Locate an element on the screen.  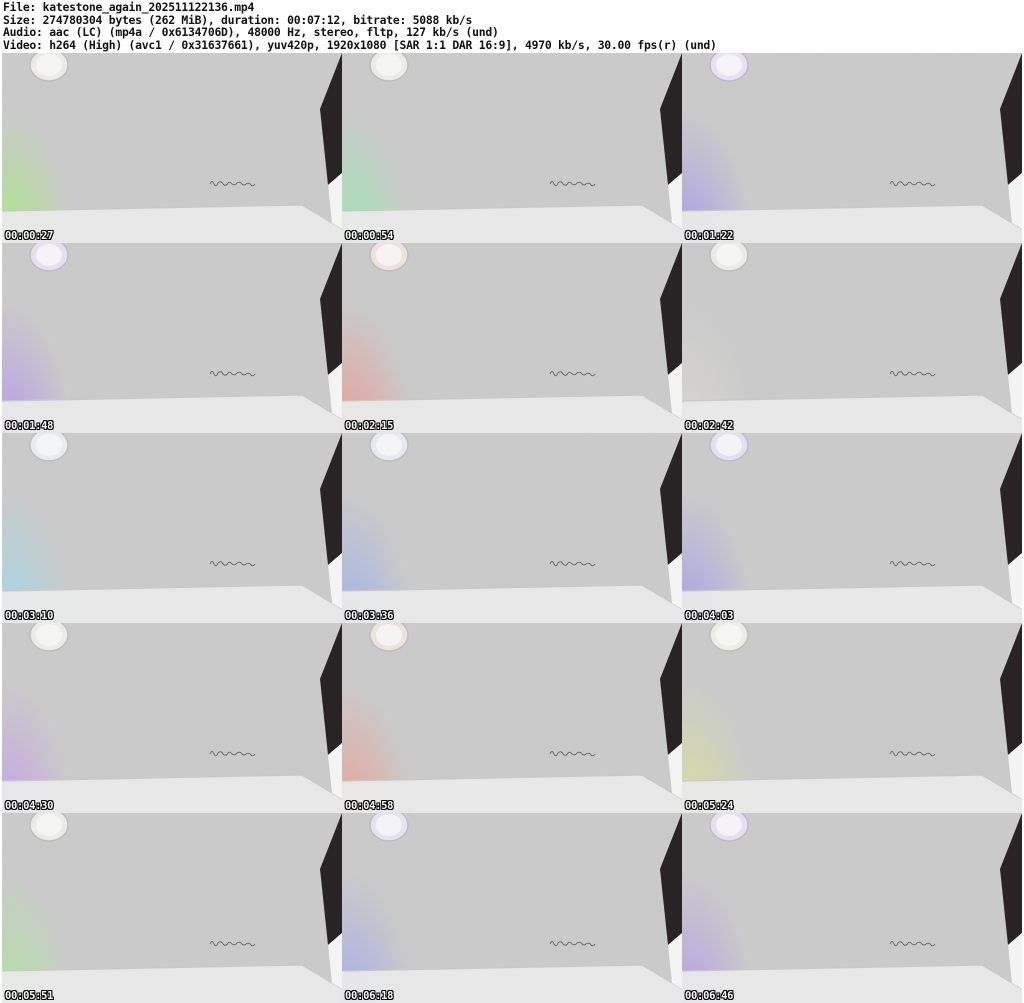
thumbnail-timestamp: 00:06:46 is located at coordinates (709, 996).